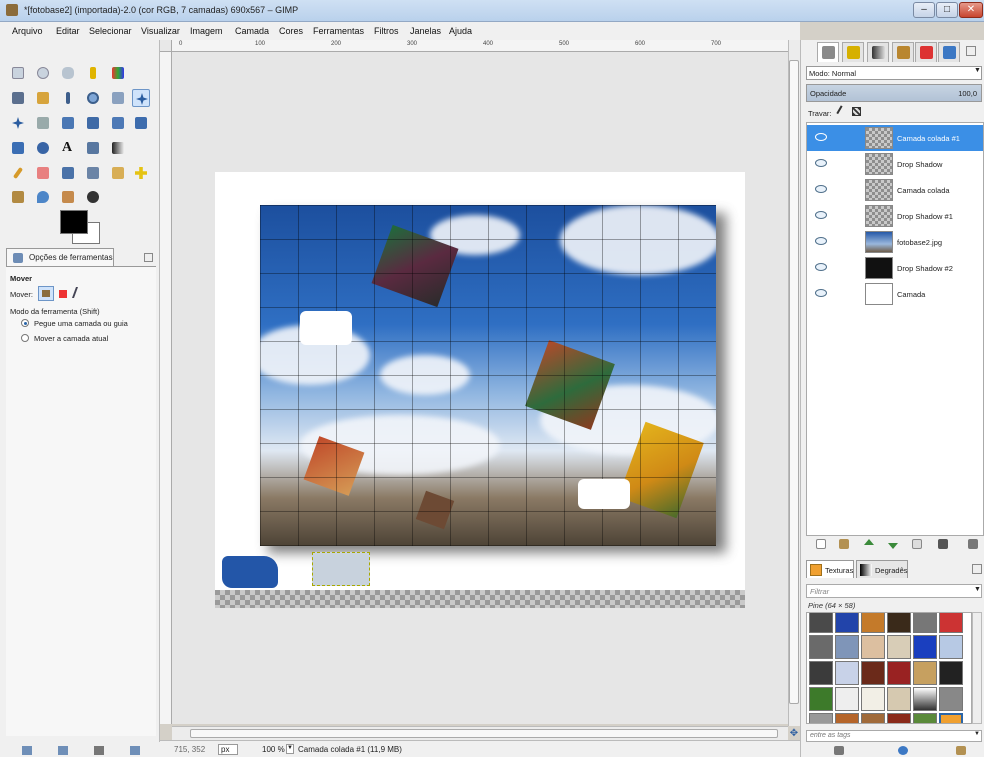 This screenshot has width=984, height=757. What do you see at coordinates (951, 718) in the screenshot?
I see `pattern-swatch-selected` at bounding box center [951, 718].